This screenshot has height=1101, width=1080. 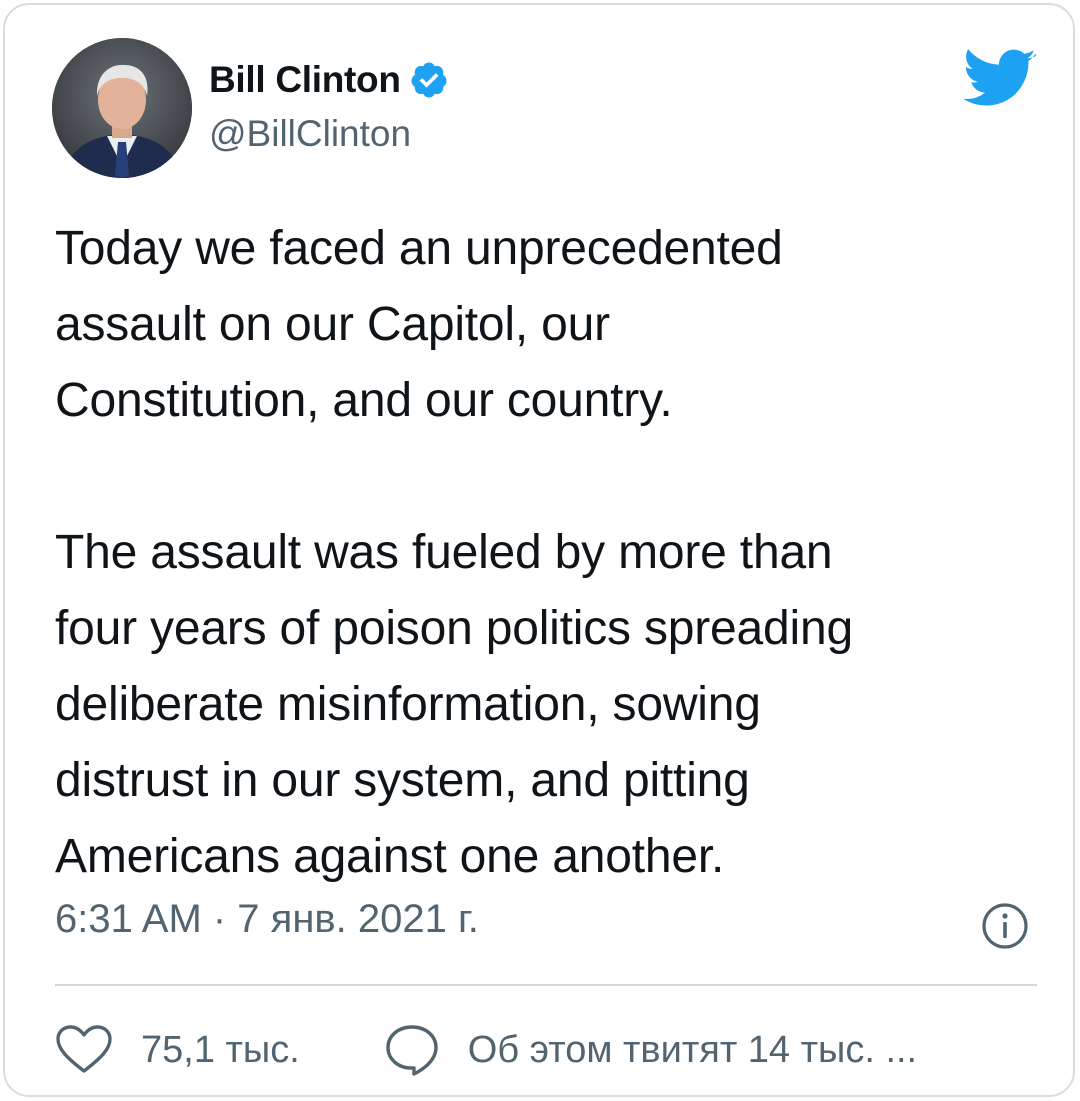 What do you see at coordinates (1000, 79) in the screenshot?
I see `twitter-bird-icon` at bounding box center [1000, 79].